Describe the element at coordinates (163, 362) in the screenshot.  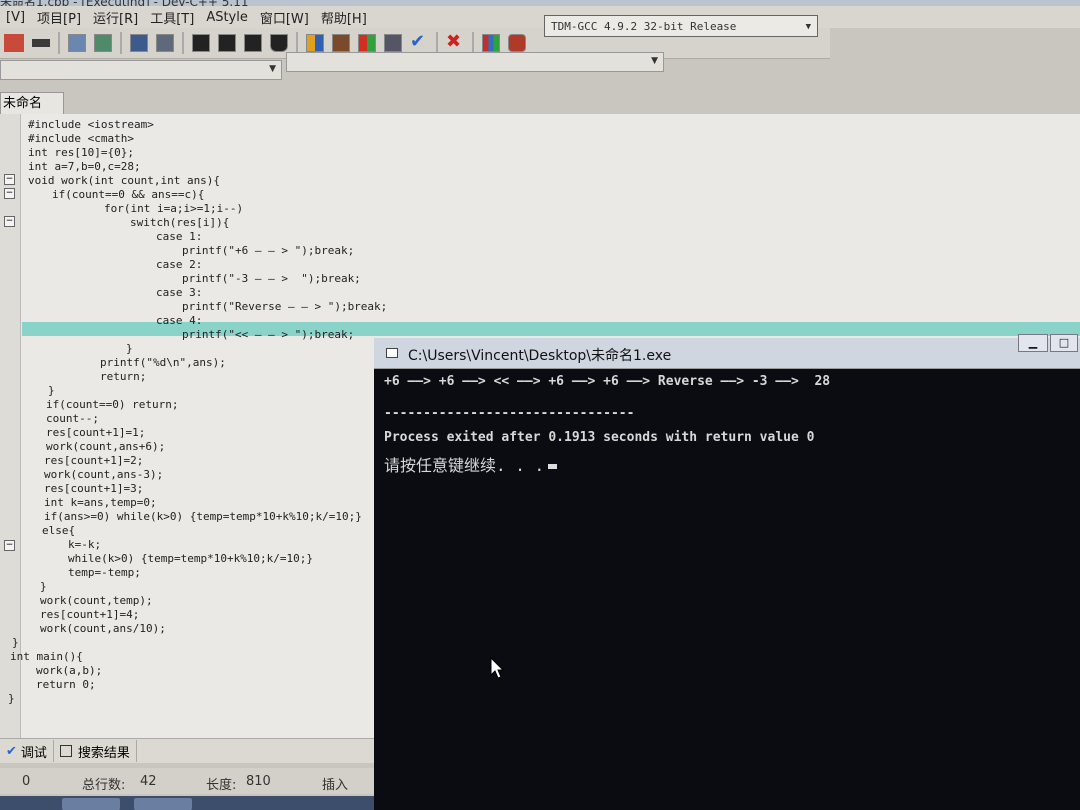
I see `code-line: printf("%d\n",ans);` at that location.